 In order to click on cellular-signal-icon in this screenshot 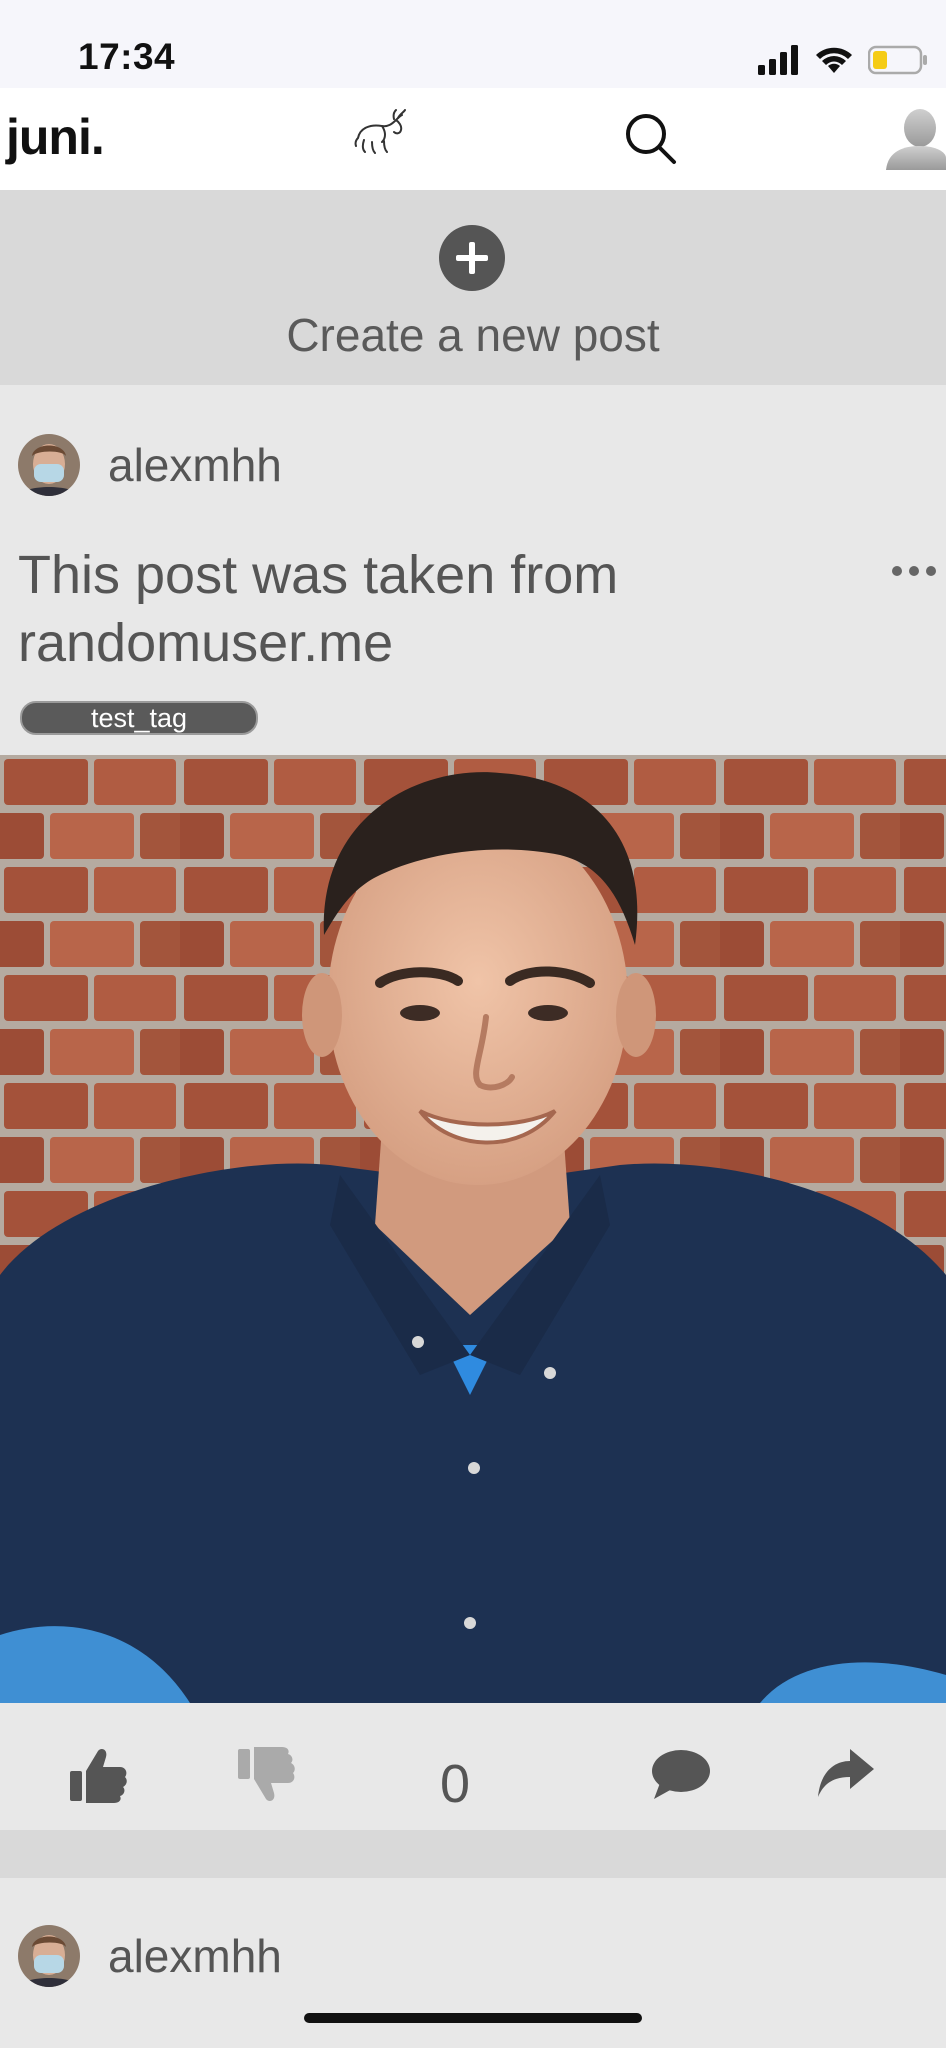, I will do `click(778, 60)`.